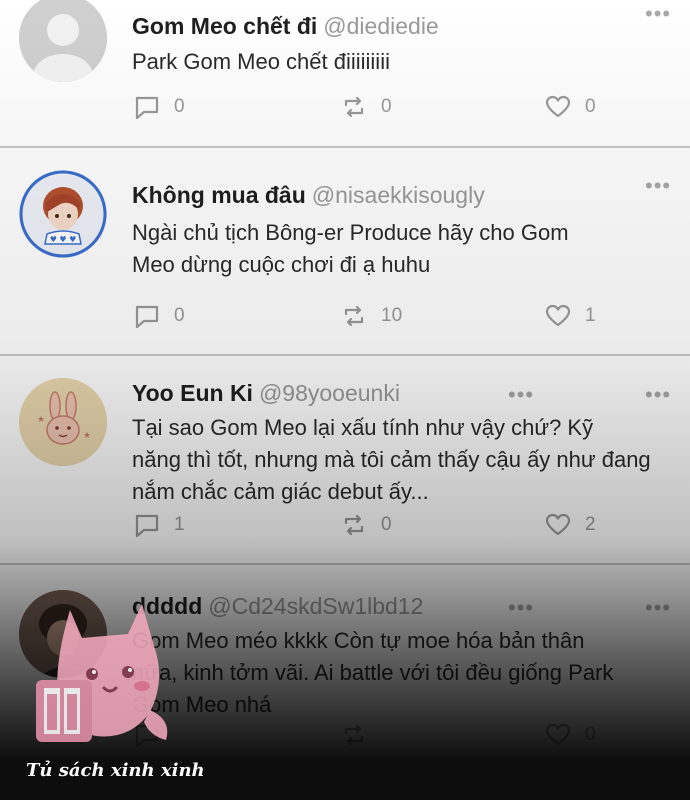 The height and width of the screenshot is (800, 690). I want to click on display-name: Yoo Eun Ki, so click(192, 393).